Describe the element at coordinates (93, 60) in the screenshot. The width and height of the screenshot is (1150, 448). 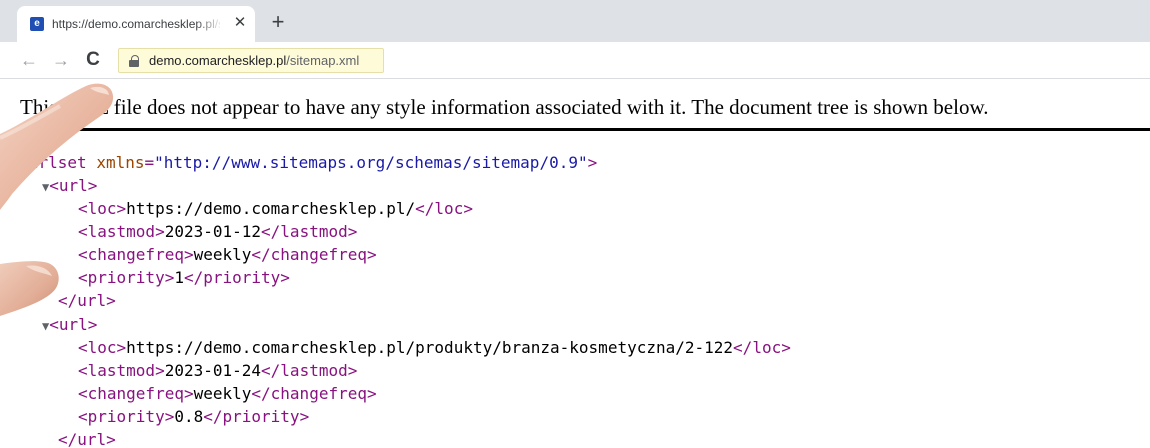
I see `reload-icon: C` at that location.